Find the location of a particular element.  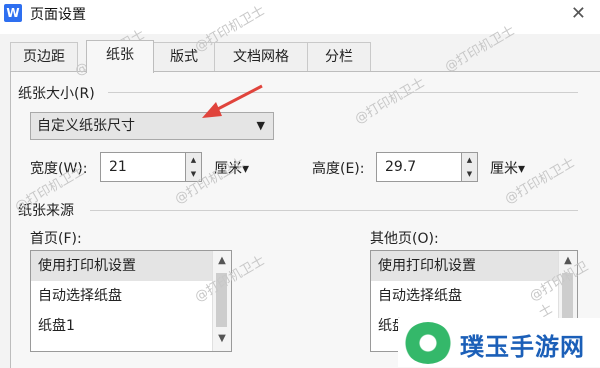

scrollbar-thumb is located at coordinates (221, 300).